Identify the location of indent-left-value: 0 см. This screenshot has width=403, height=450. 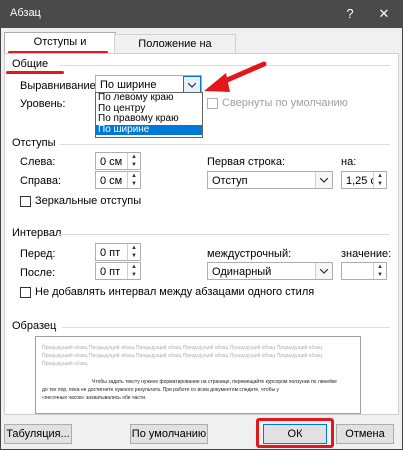
(111, 162).